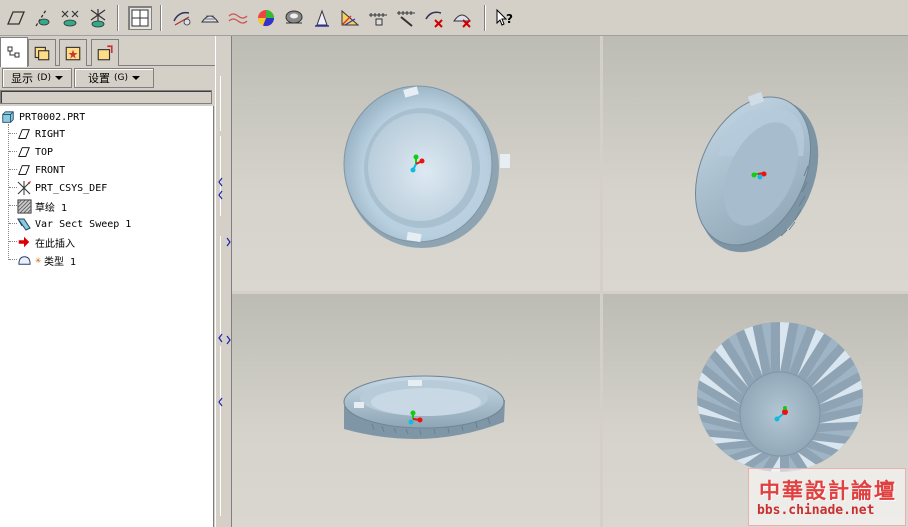 The width and height of the screenshot is (908, 527). I want to click on model-tree-tab, so click(14, 52).